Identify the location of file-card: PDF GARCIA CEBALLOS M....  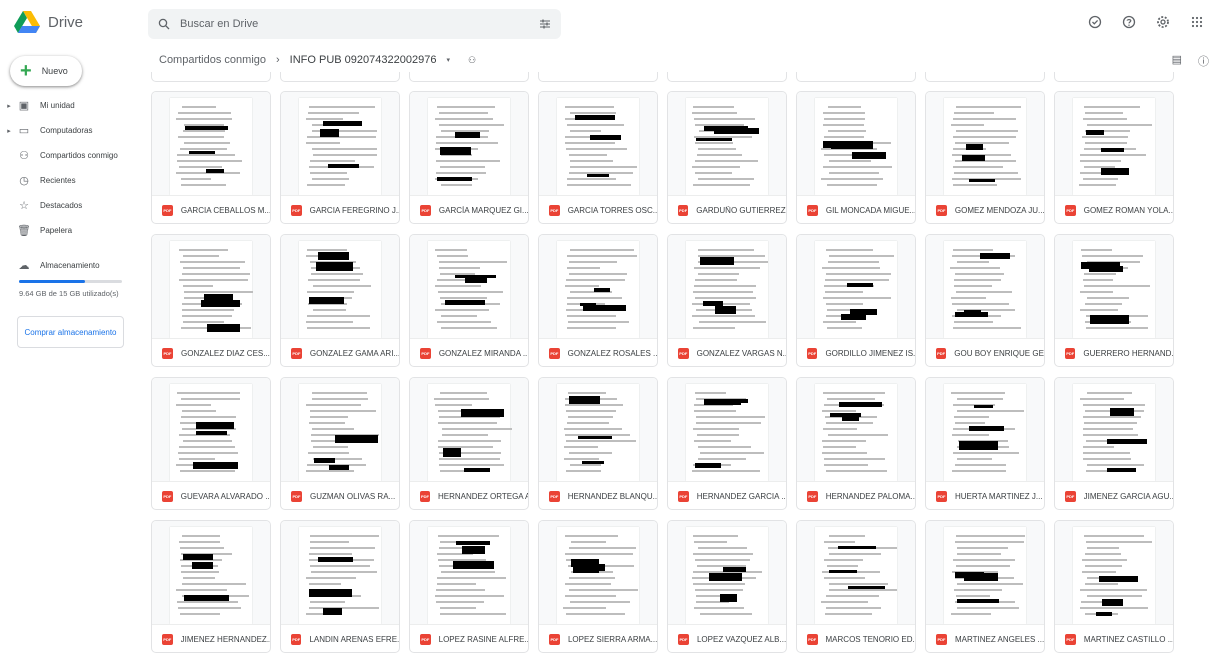
(211, 157).